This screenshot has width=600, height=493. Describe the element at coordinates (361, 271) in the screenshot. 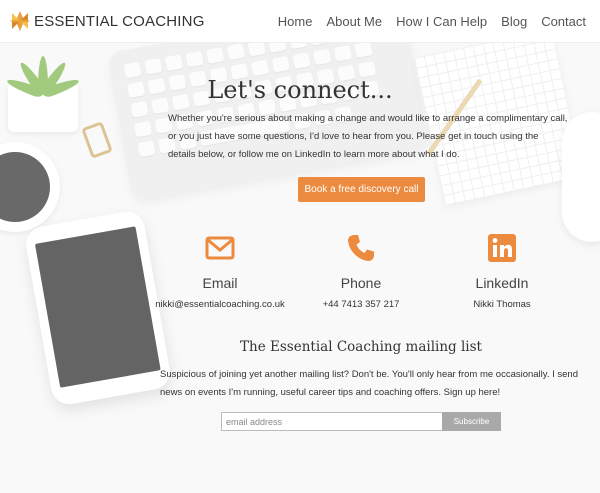

I see `contact-phone: Phone +44 7413 357 217` at that location.